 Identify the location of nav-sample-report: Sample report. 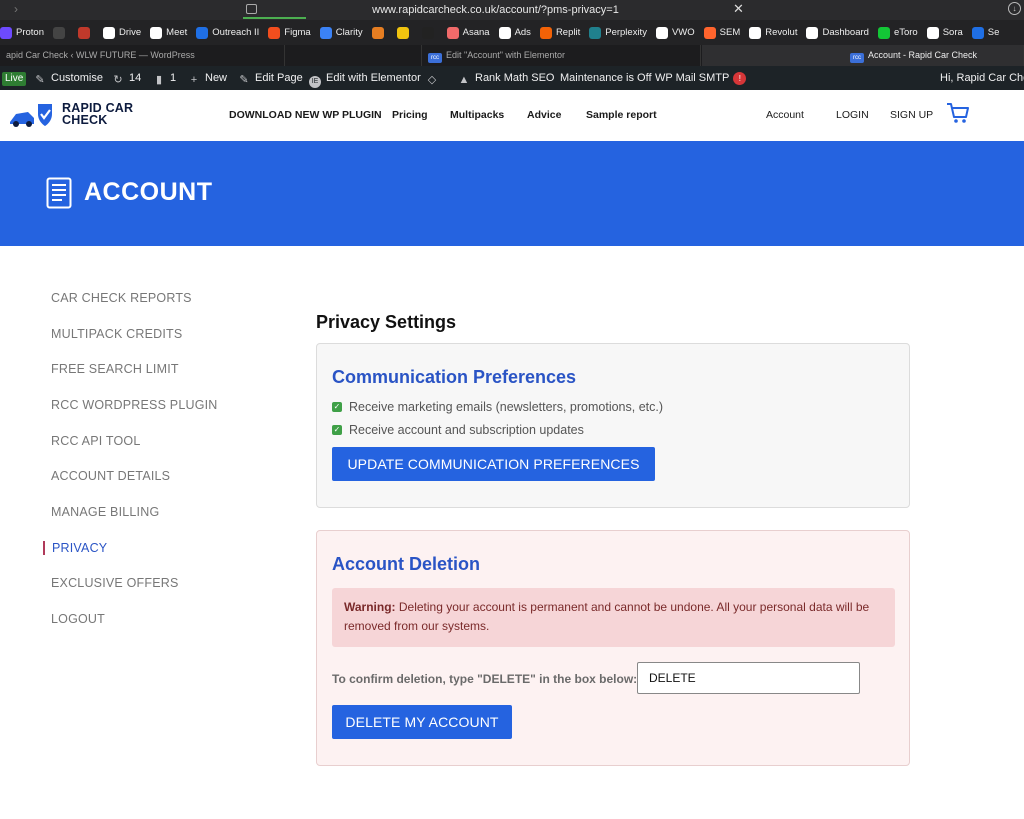
(621, 115).